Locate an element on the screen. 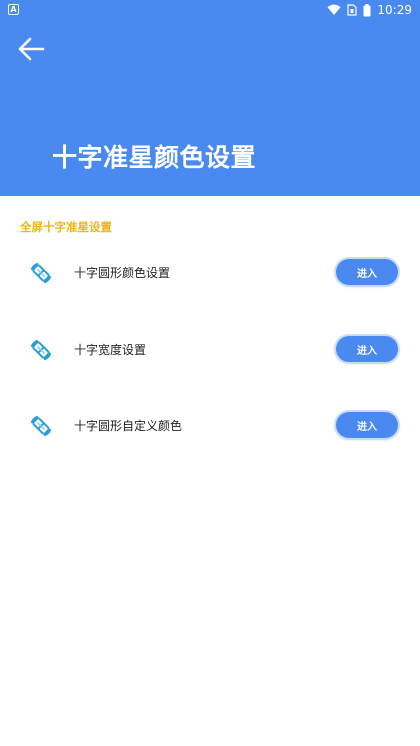 The image size is (420, 746). section-label: 全屏十字准星设置 is located at coordinates (66, 227).